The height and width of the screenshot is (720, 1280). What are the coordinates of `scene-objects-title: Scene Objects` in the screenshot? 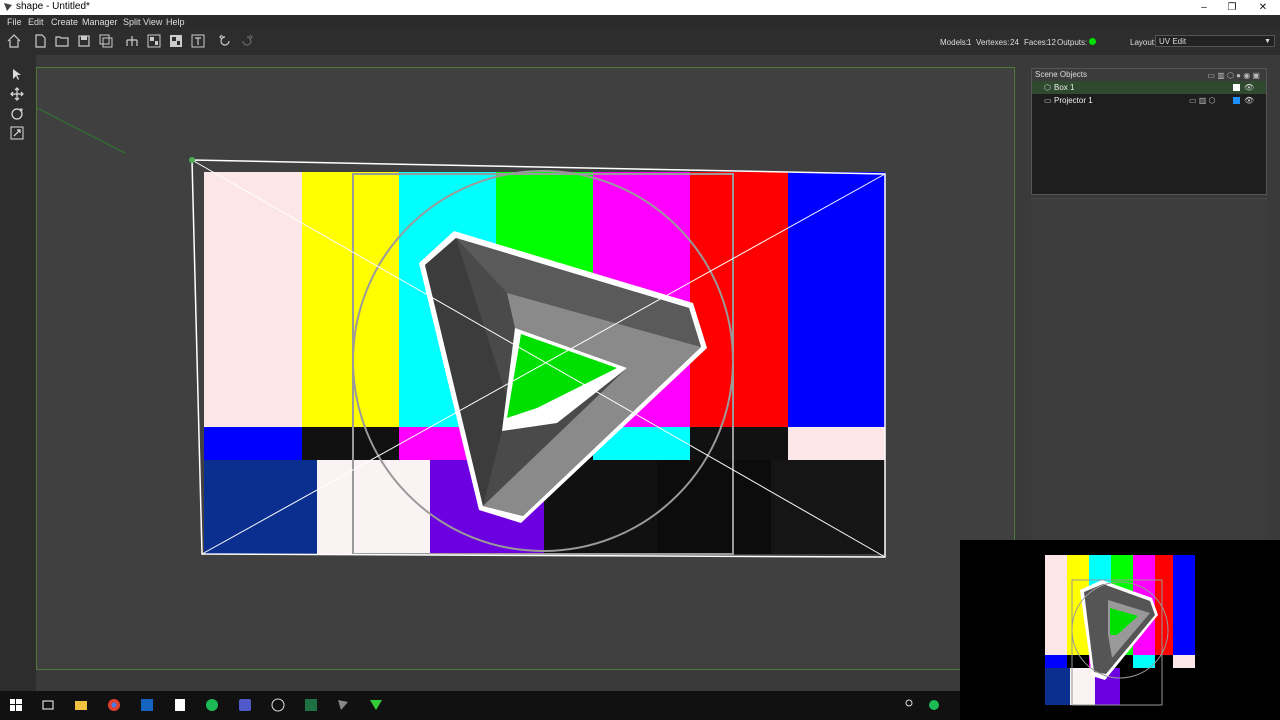 It's located at (1061, 74).